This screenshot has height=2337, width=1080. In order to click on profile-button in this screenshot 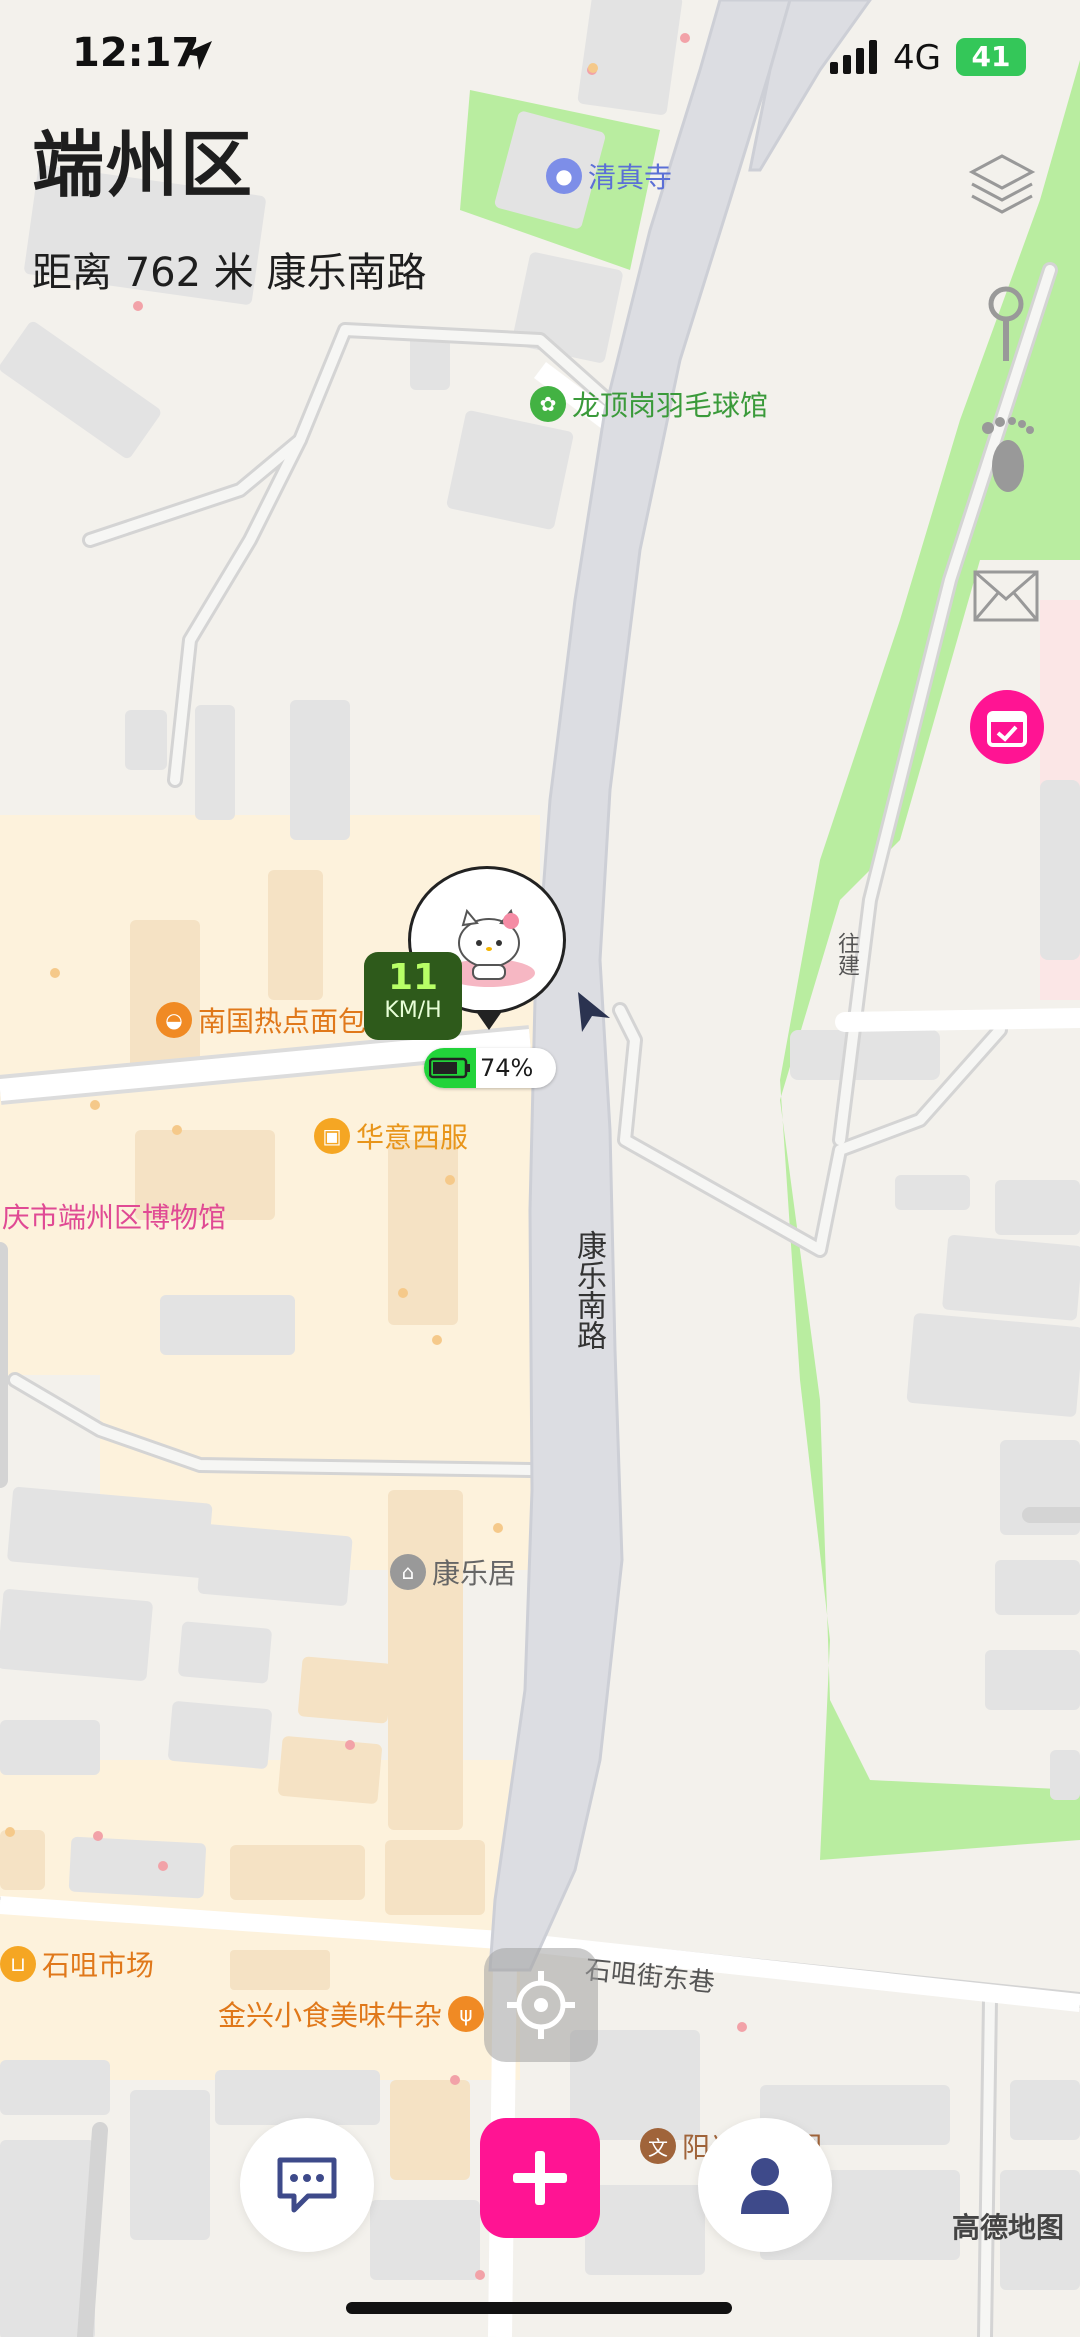, I will do `click(765, 2185)`.